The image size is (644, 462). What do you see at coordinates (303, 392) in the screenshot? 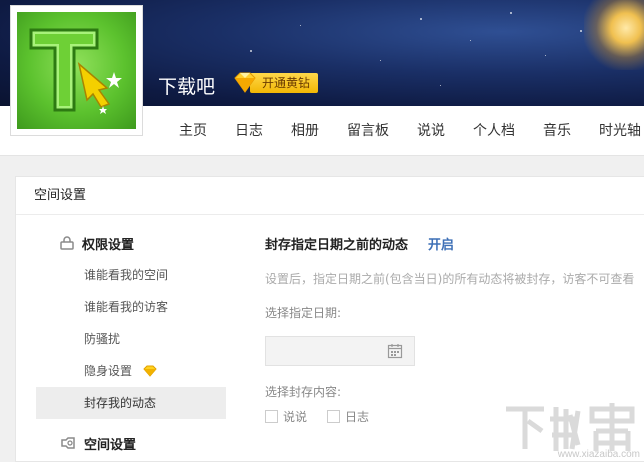
I see `content-label: 选择封存内容:` at bounding box center [303, 392].